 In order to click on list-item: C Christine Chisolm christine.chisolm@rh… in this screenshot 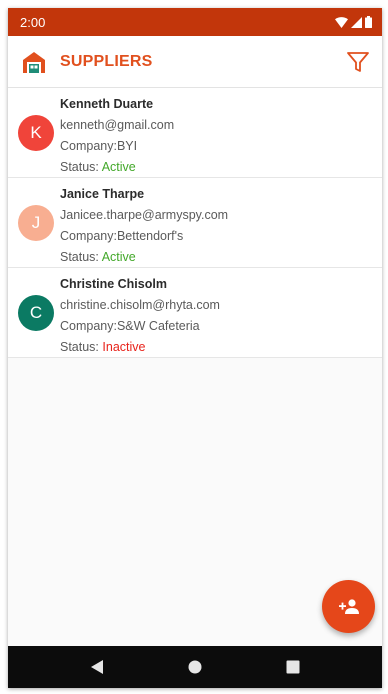, I will do `click(195, 313)`.